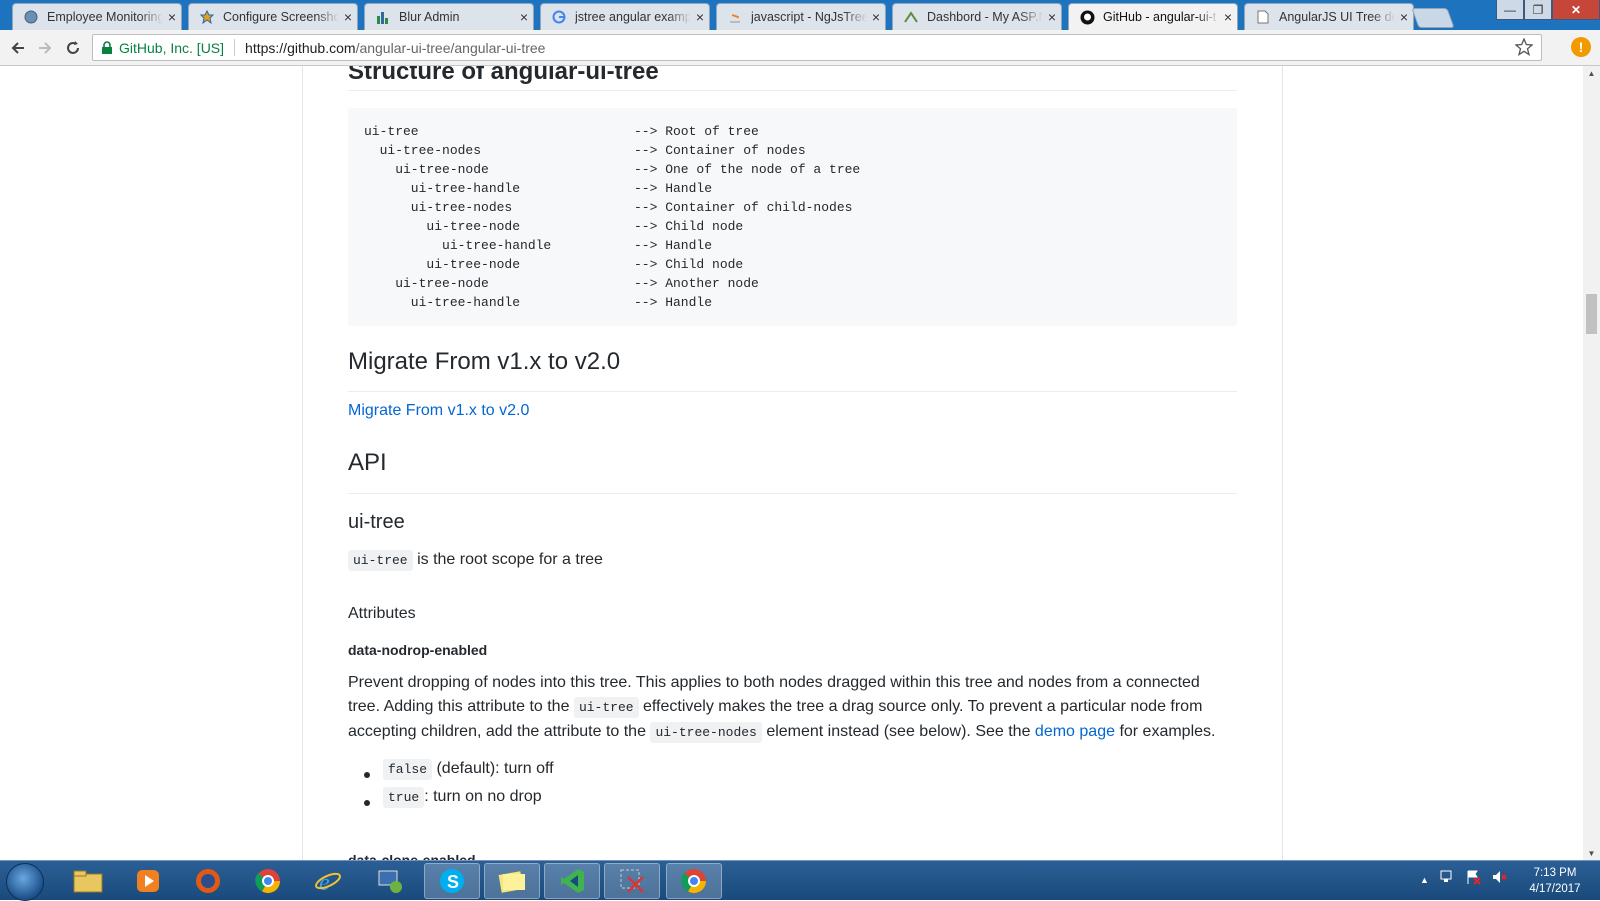 The width and height of the screenshot is (1600, 901). What do you see at coordinates (18, 48) in the screenshot?
I see `back-button` at bounding box center [18, 48].